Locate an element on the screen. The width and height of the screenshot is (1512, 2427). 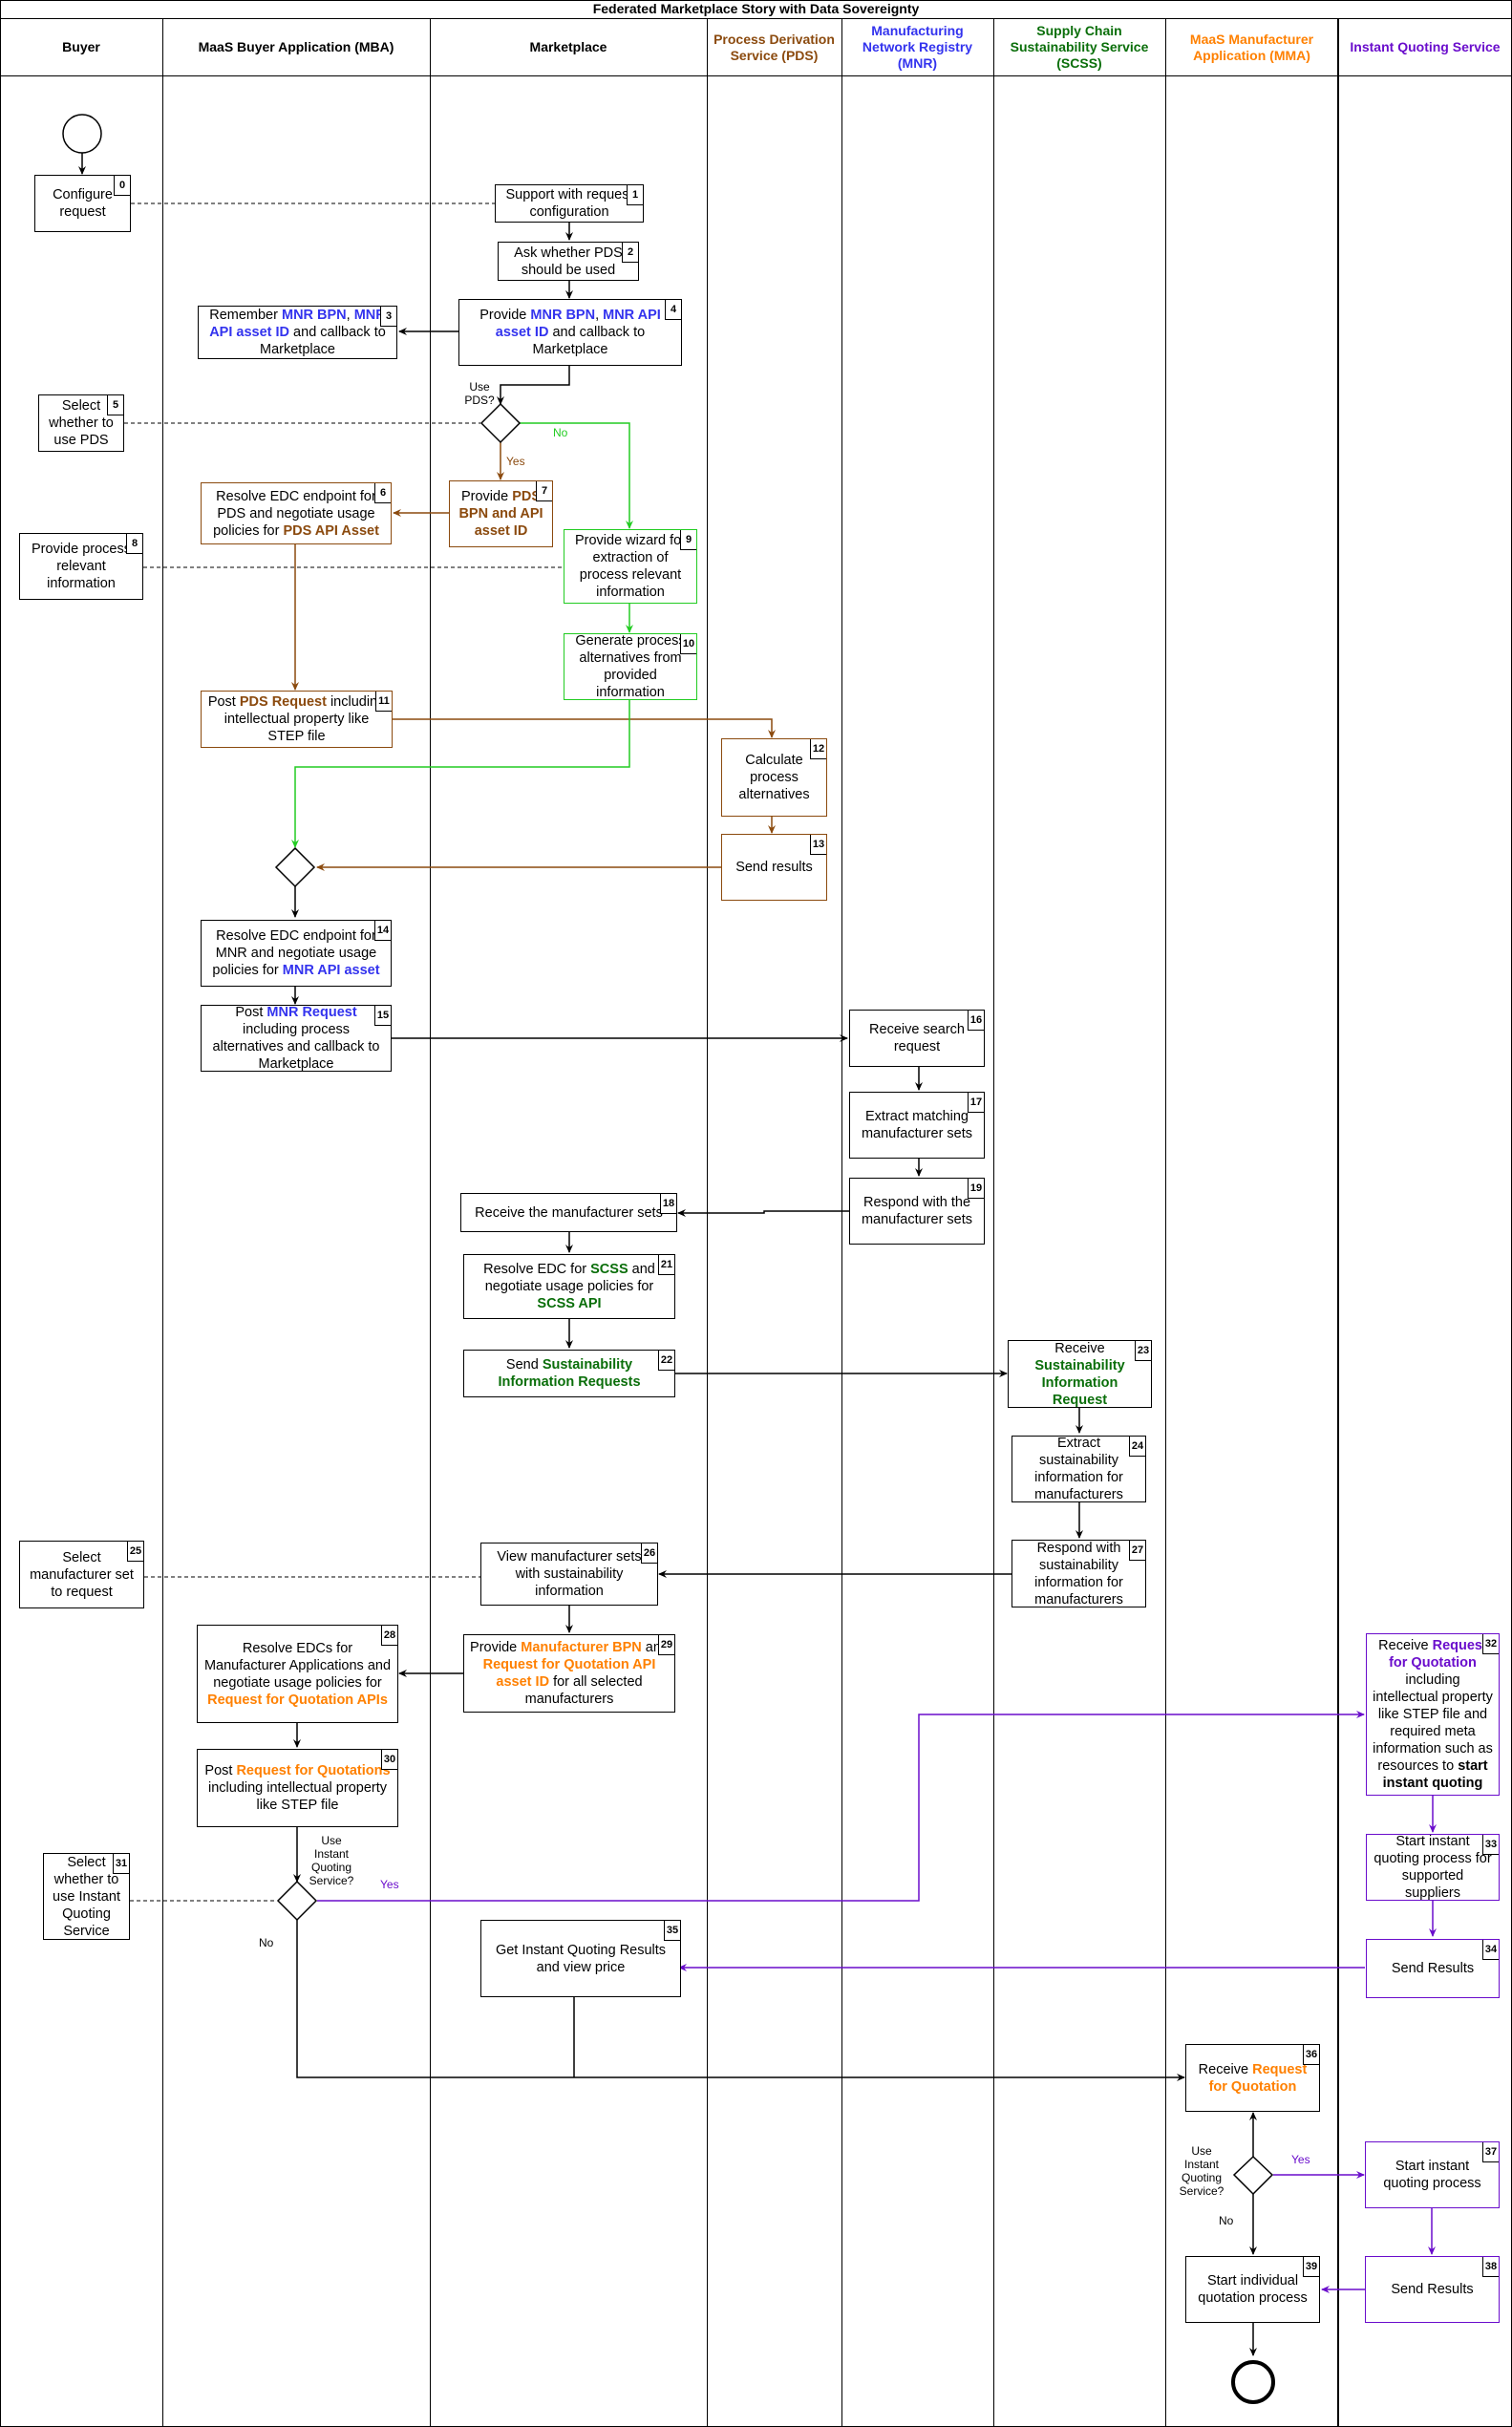
step-number-badge: 15 is located at coordinates (382, 1016).